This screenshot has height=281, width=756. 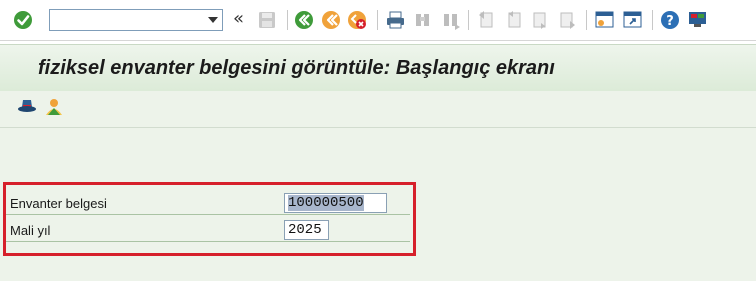 I want to click on back-icon, so click(x=304, y=20).